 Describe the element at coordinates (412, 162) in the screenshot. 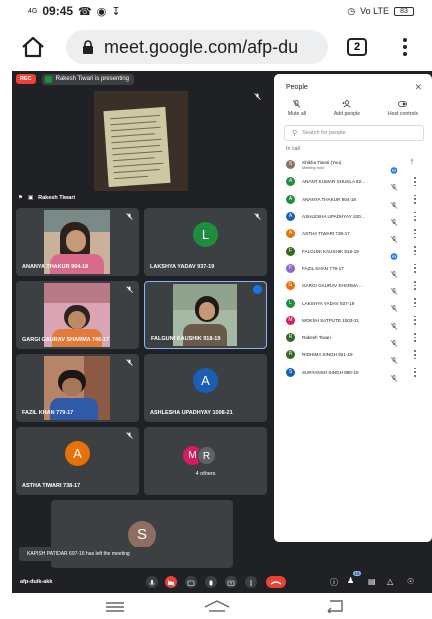

I see `pin-icon: †` at that location.